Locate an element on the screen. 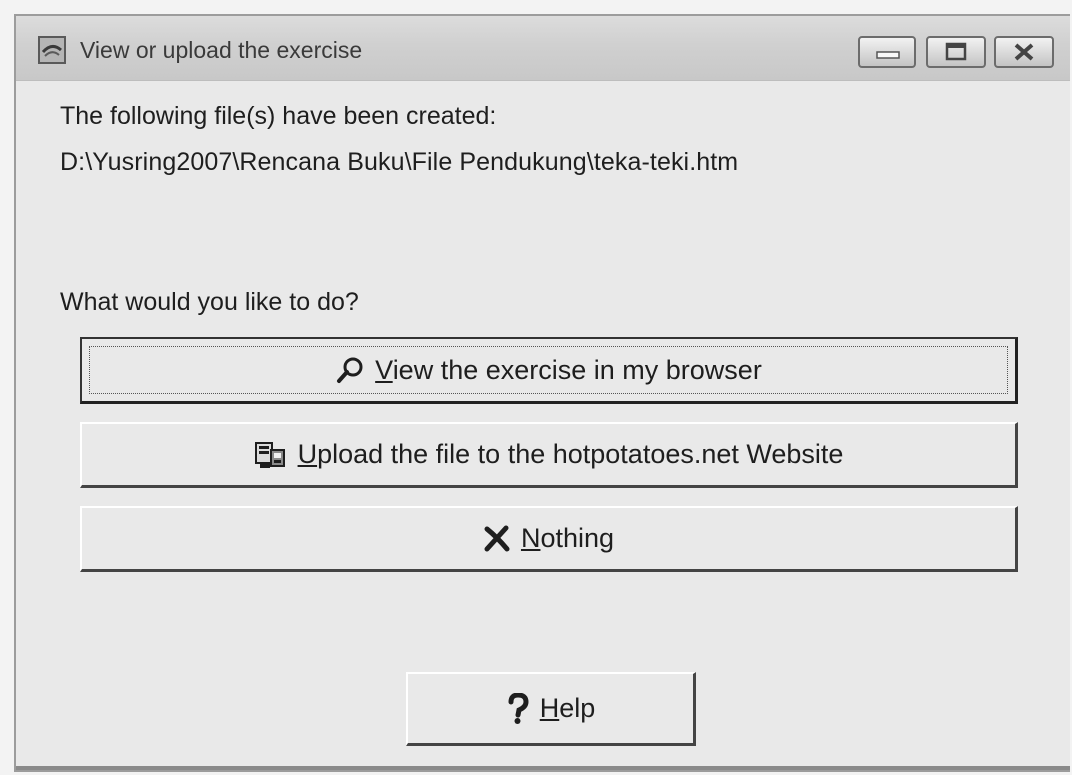  app-icon is located at coordinates (52, 50).